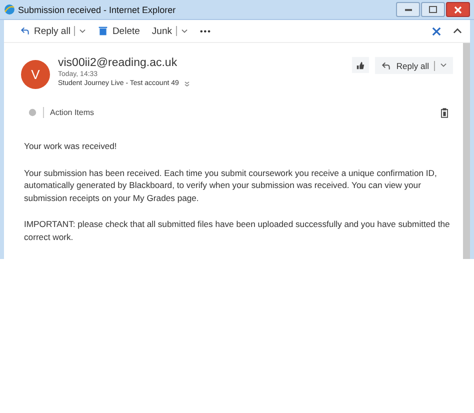  What do you see at coordinates (118, 63) in the screenshot?
I see `sender-address: vis00ii2@reading.ac.uk` at bounding box center [118, 63].